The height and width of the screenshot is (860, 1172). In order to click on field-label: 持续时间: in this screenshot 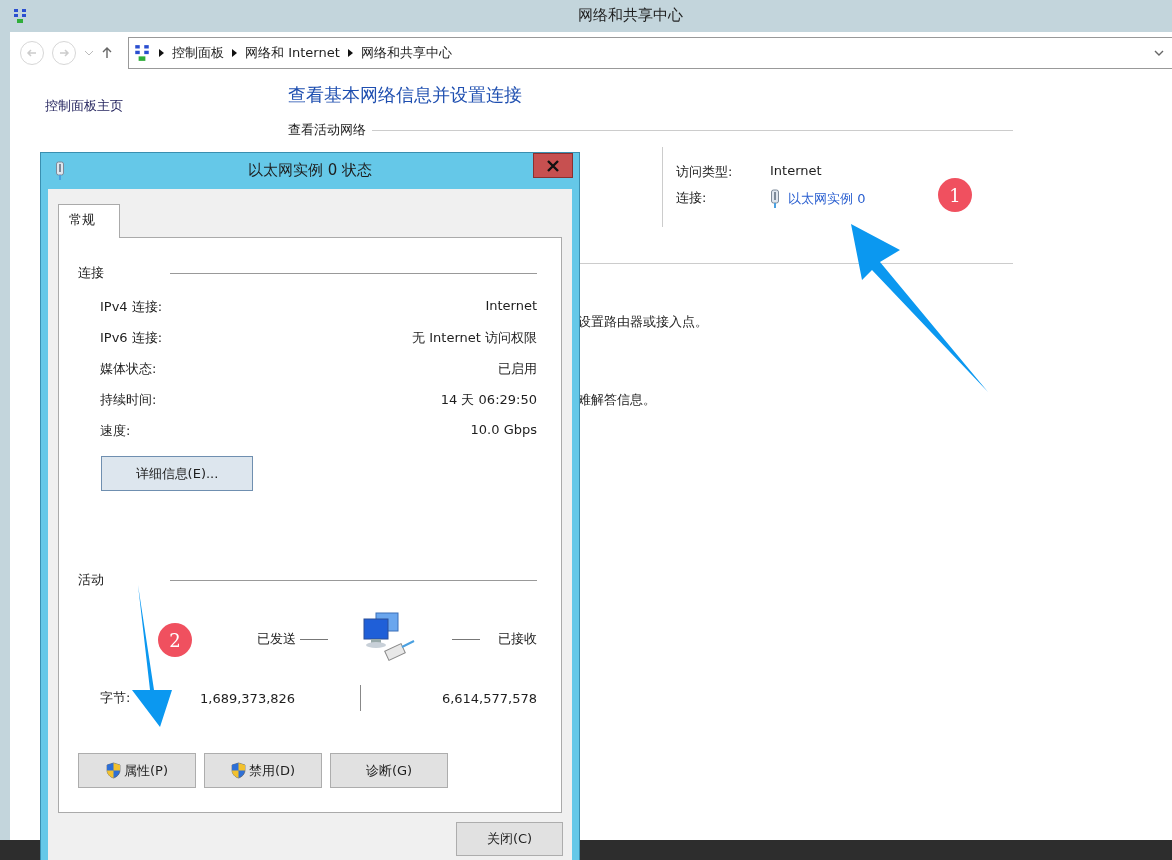, I will do `click(128, 400)`.